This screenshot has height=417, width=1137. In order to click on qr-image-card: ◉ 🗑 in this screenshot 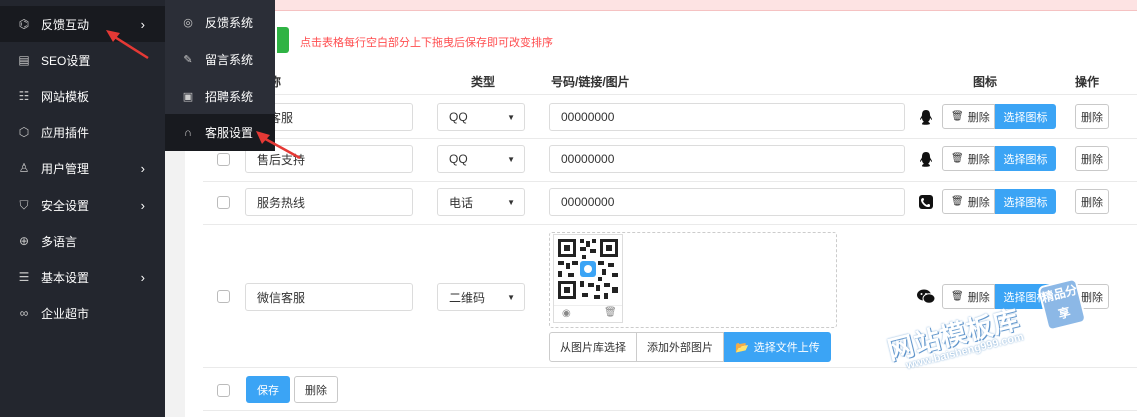, I will do `click(588, 278)`.